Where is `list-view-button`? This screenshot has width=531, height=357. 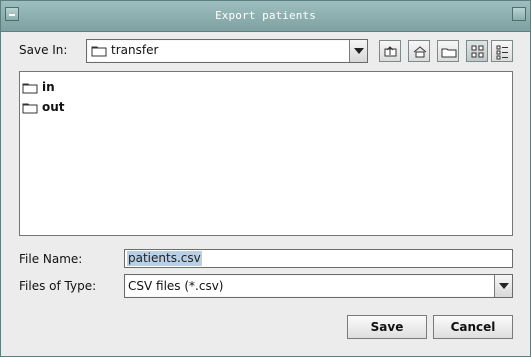 list-view-button is located at coordinates (477, 51).